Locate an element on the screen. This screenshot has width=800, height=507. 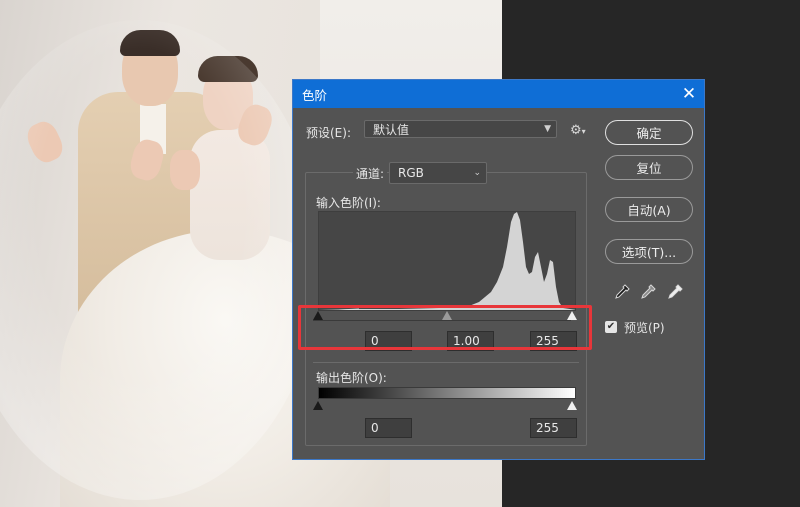
chevron-down-icon: ▼ is located at coordinates (547, 129).